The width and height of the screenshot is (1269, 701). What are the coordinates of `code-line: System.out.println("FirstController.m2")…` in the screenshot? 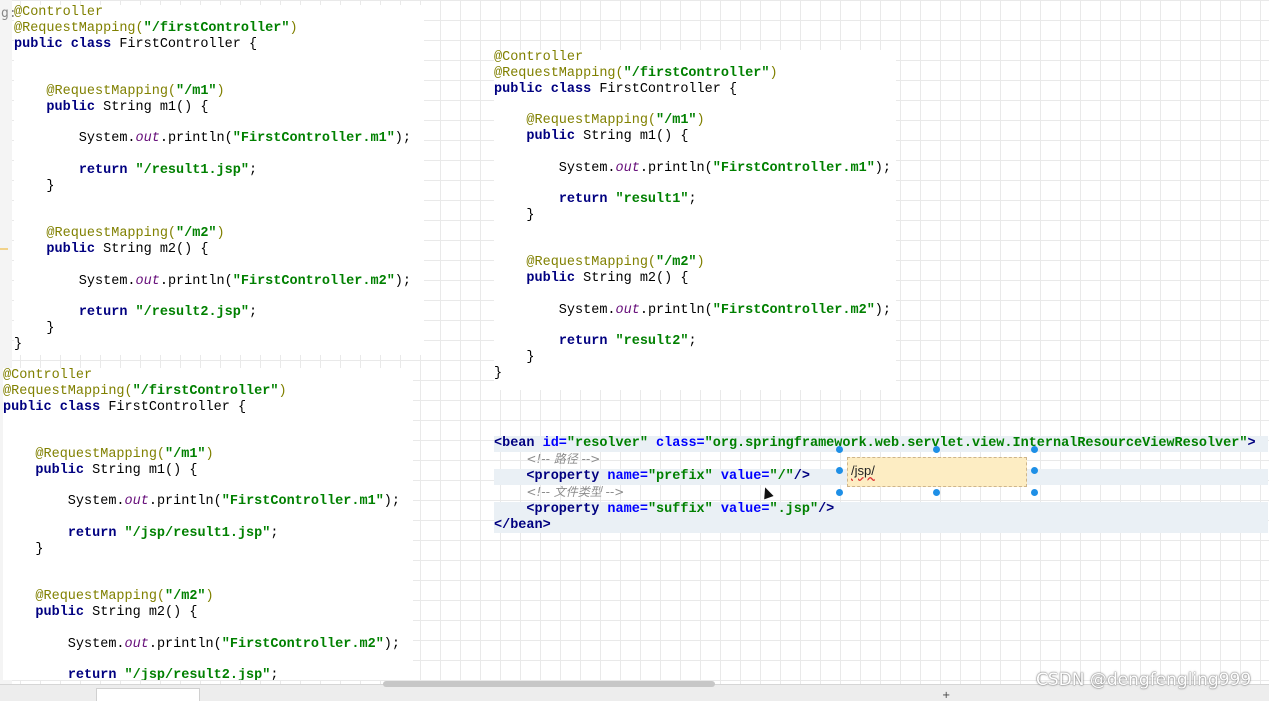 It's located at (208, 645).